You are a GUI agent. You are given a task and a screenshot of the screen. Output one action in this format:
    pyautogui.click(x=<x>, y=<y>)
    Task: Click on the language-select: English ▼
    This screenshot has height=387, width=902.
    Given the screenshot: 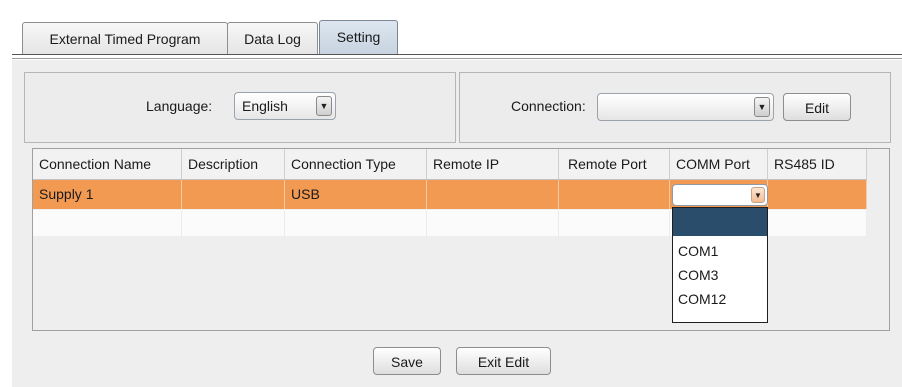 What is the action you would take?
    pyautogui.click(x=285, y=106)
    